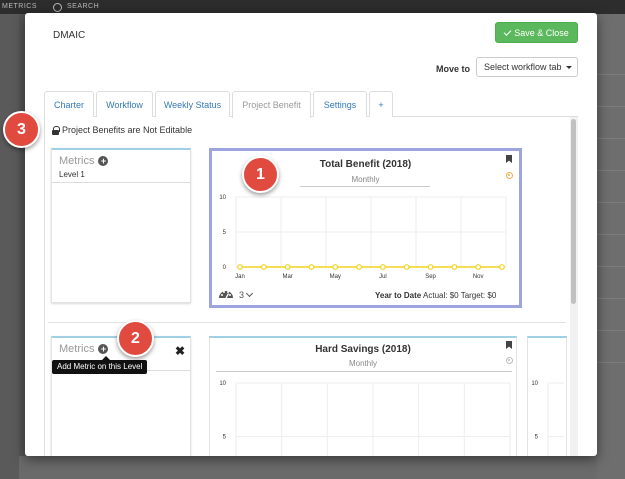 This screenshot has height=479, width=625. I want to click on background-right-panel, so click(611, 246).